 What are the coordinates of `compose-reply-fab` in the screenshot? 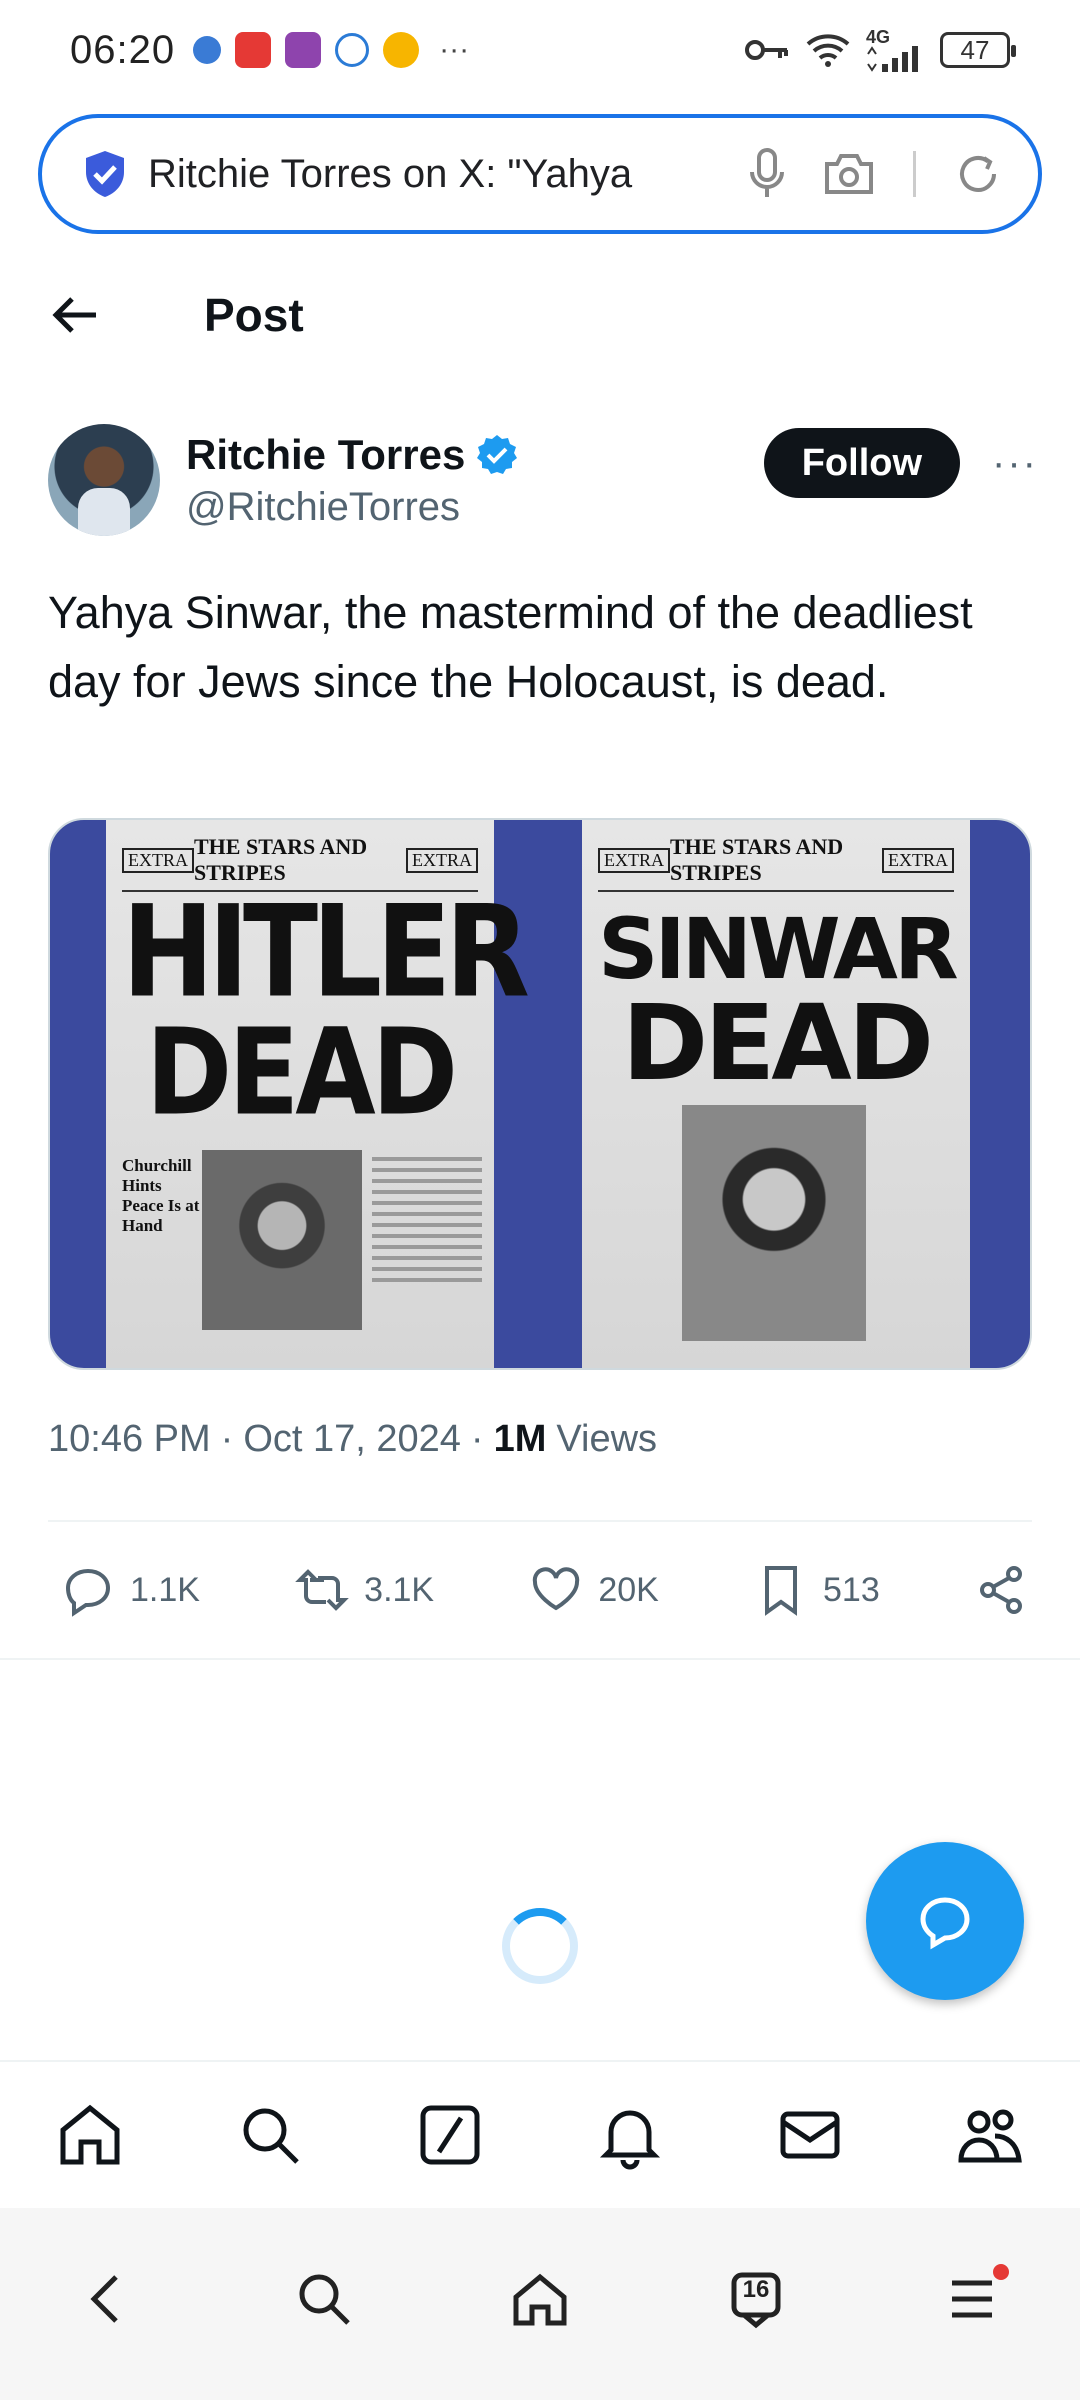 It's located at (945, 1921).